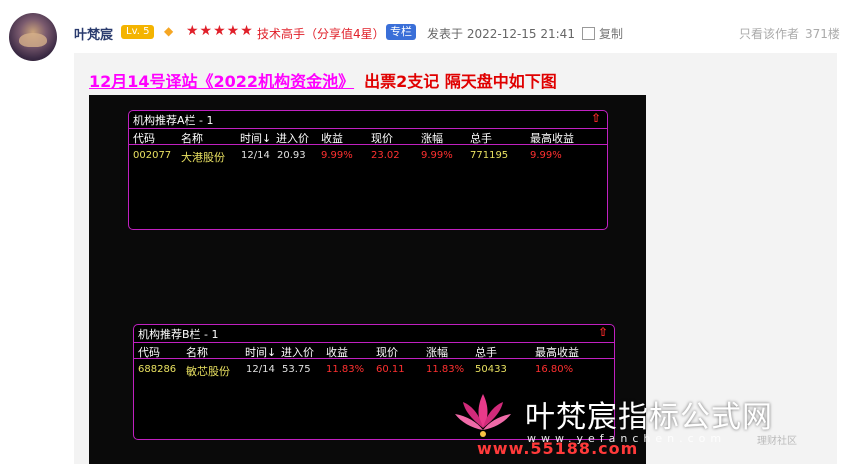  Describe the element at coordinates (296, 369) in the screenshot. I see `stock-entry-price: 53.75` at that location.